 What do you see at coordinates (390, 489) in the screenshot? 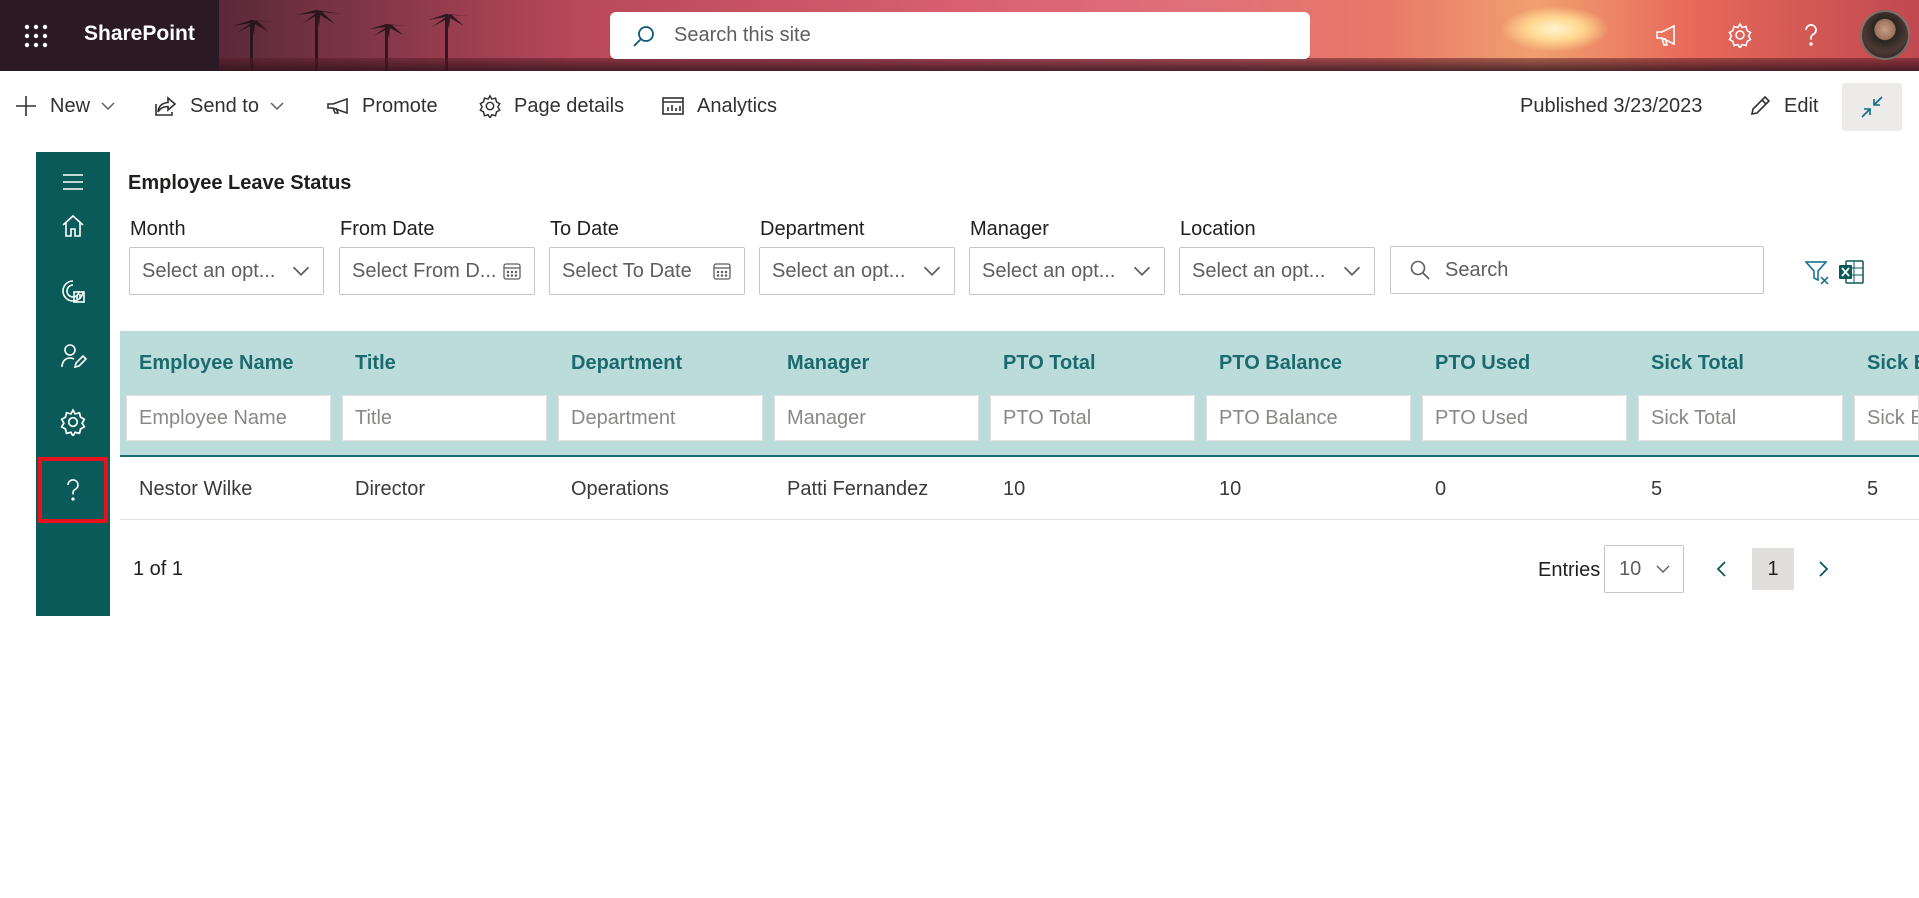
I see `cell-title: Director` at bounding box center [390, 489].